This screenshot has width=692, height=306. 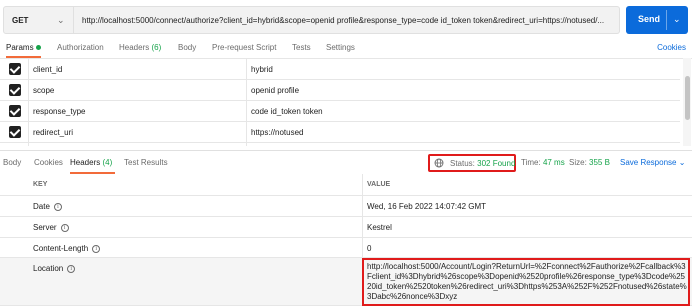 I want to click on param-row: response_type code id_token token, so click(x=340, y=111).